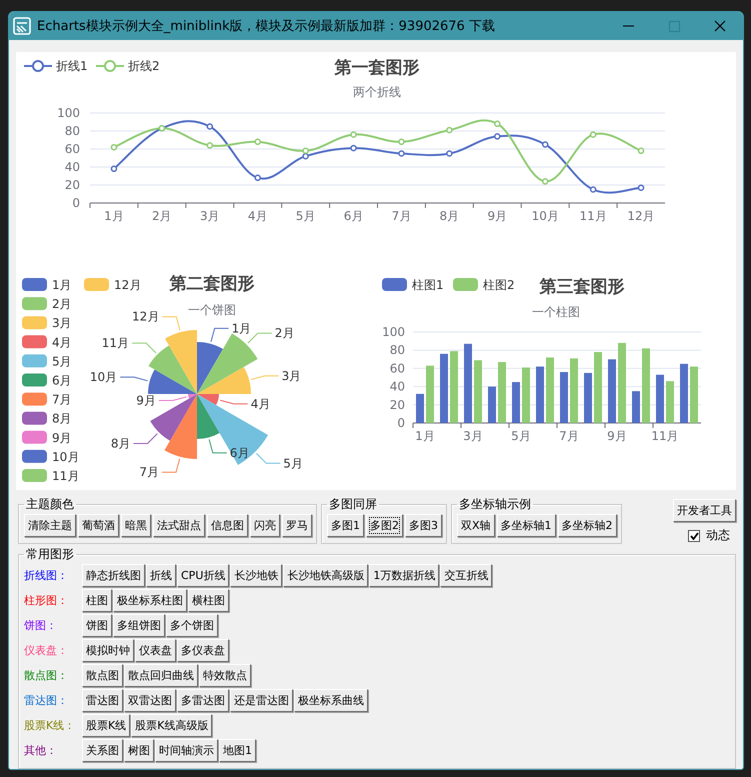  Describe the element at coordinates (62, 342) in the screenshot. I see `legend-label: 4月` at that location.